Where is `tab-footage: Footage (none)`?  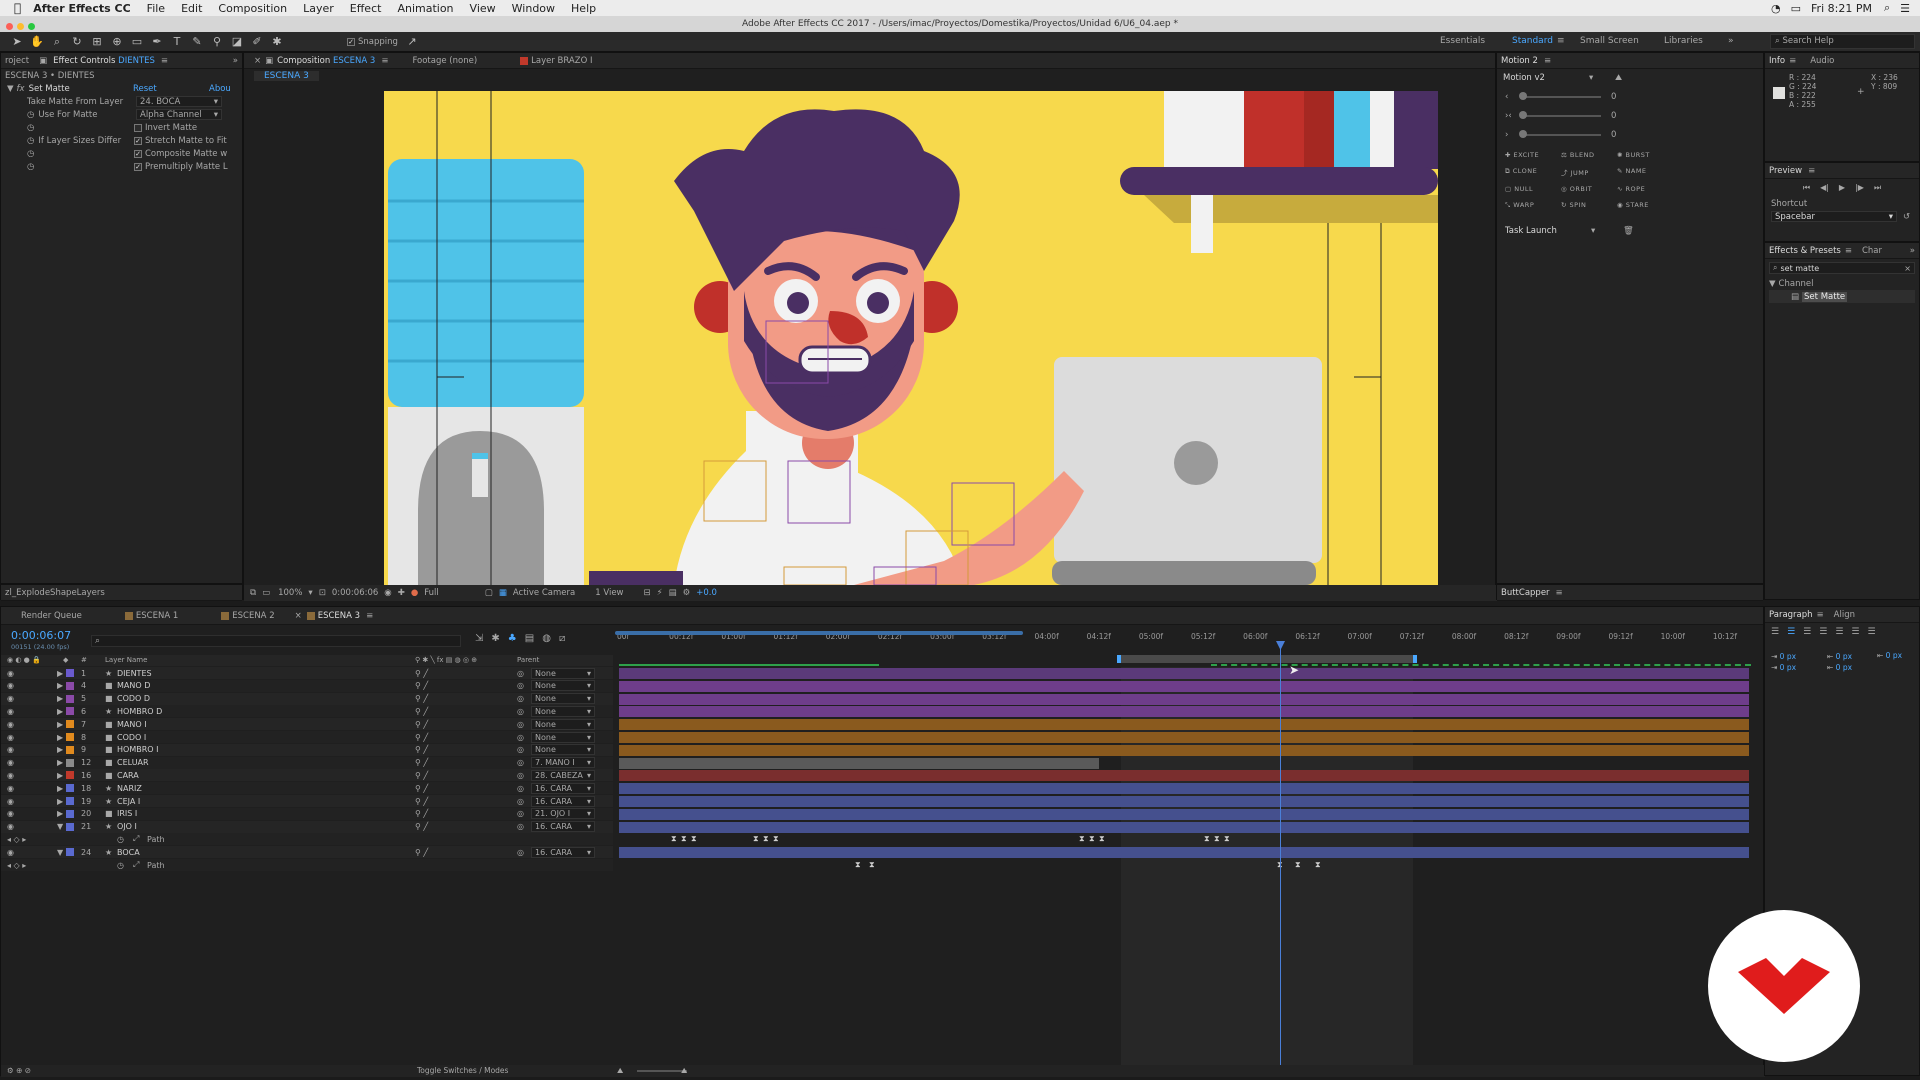
tab-footage: Footage (none) is located at coordinates (444, 61).